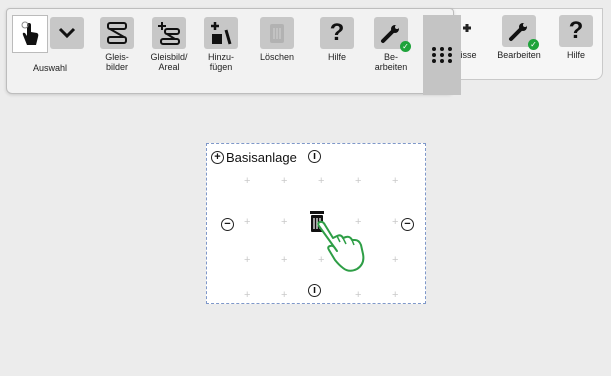 The image size is (611, 376). Describe the element at coordinates (343, 250) in the screenshot. I see `tap-hand-icon` at that location.